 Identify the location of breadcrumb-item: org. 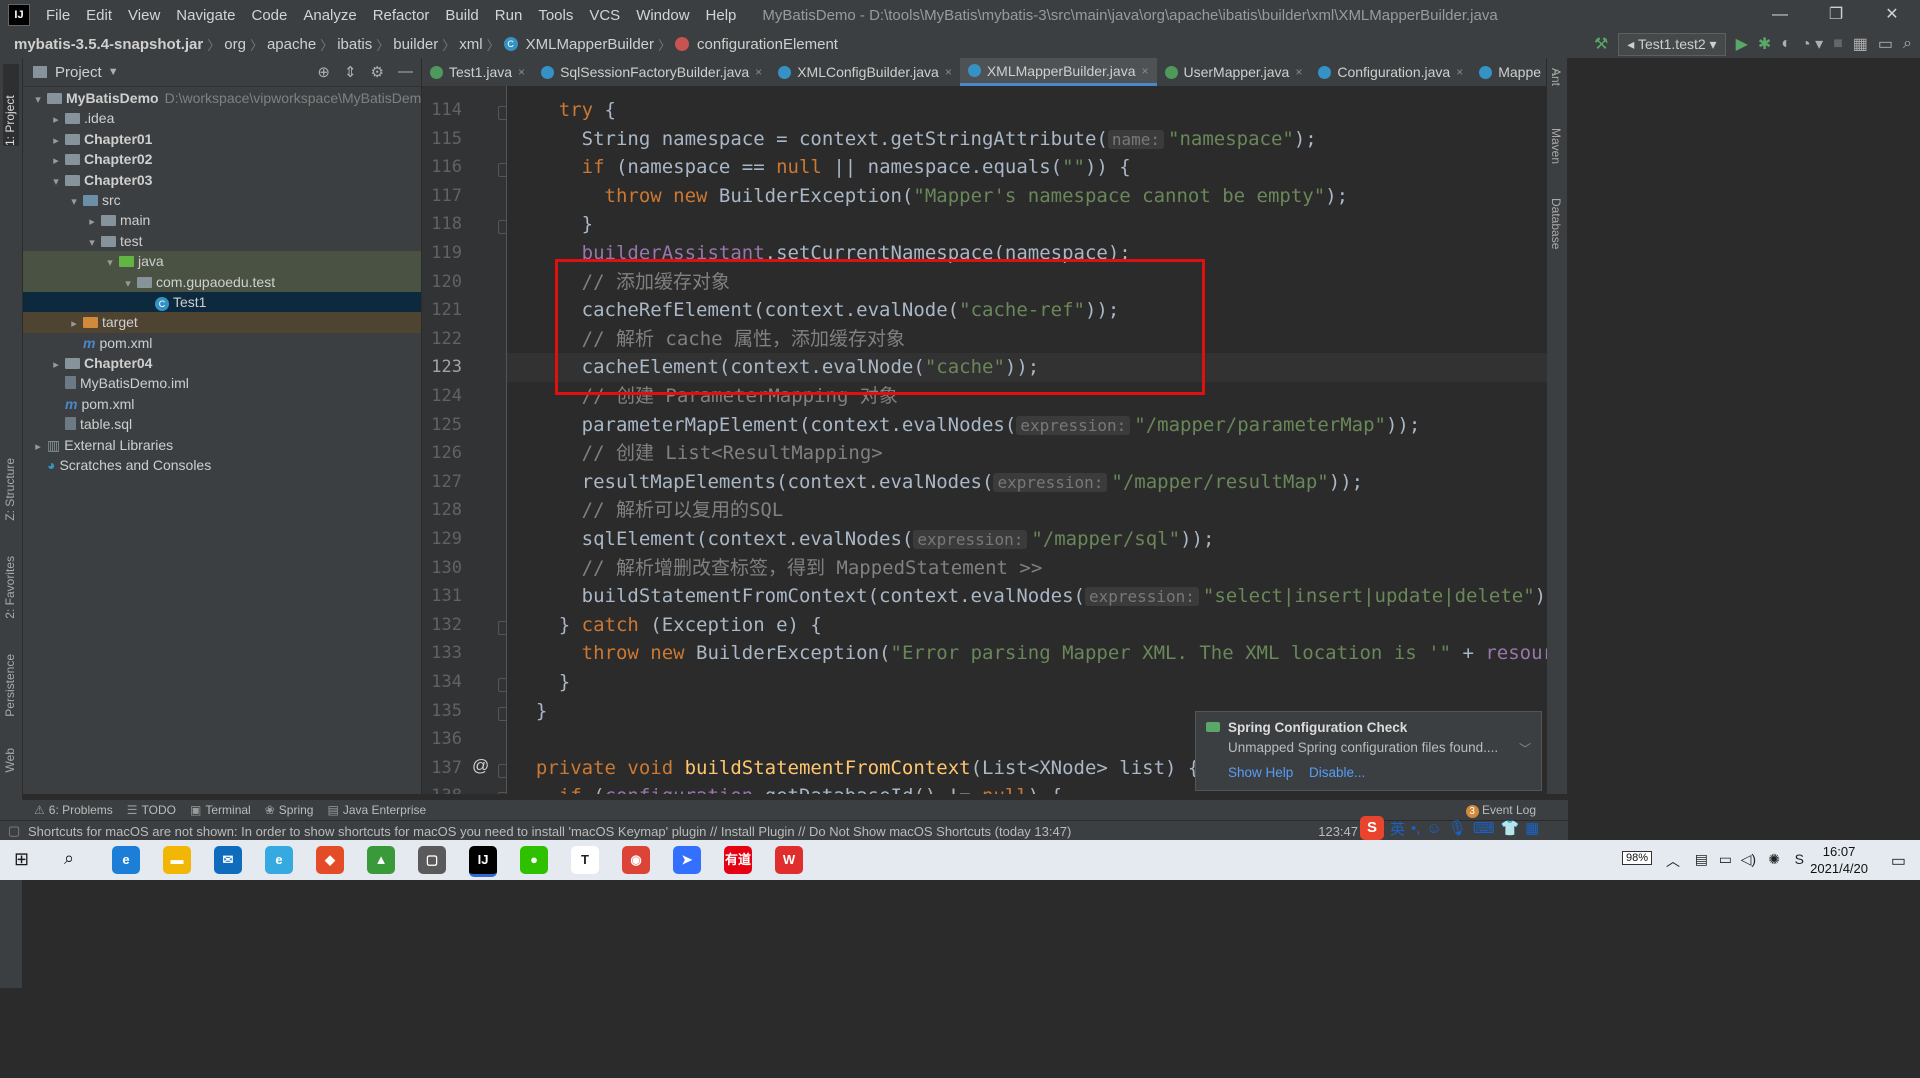
(235, 44).